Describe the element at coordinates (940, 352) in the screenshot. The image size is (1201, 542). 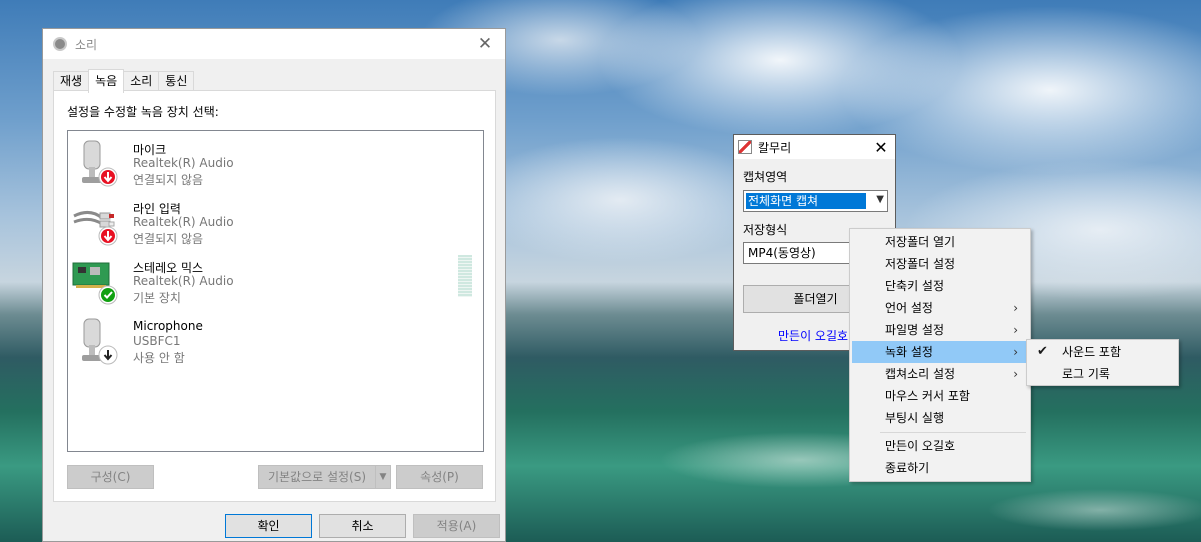
I see `menu-item-recording-settings: 녹화 설정 ›` at that location.